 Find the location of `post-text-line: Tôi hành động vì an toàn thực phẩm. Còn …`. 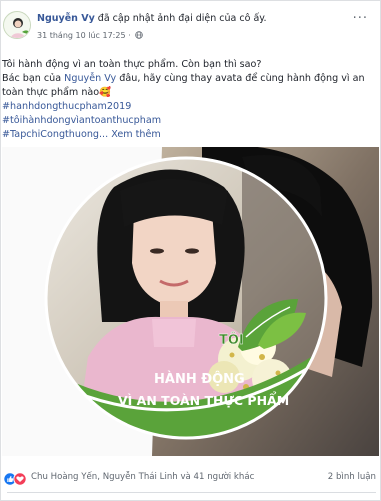

post-text-line: Tôi hành động vì an toàn thực phẩm. Còn … is located at coordinates (132, 64).